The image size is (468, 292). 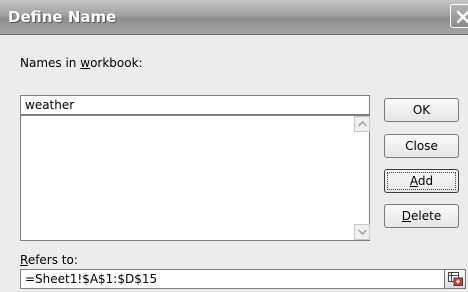 What do you see at coordinates (81, 63) in the screenshot?
I see `names-in-workbook-label: Names in workbook:` at bounding box center [81, 63].